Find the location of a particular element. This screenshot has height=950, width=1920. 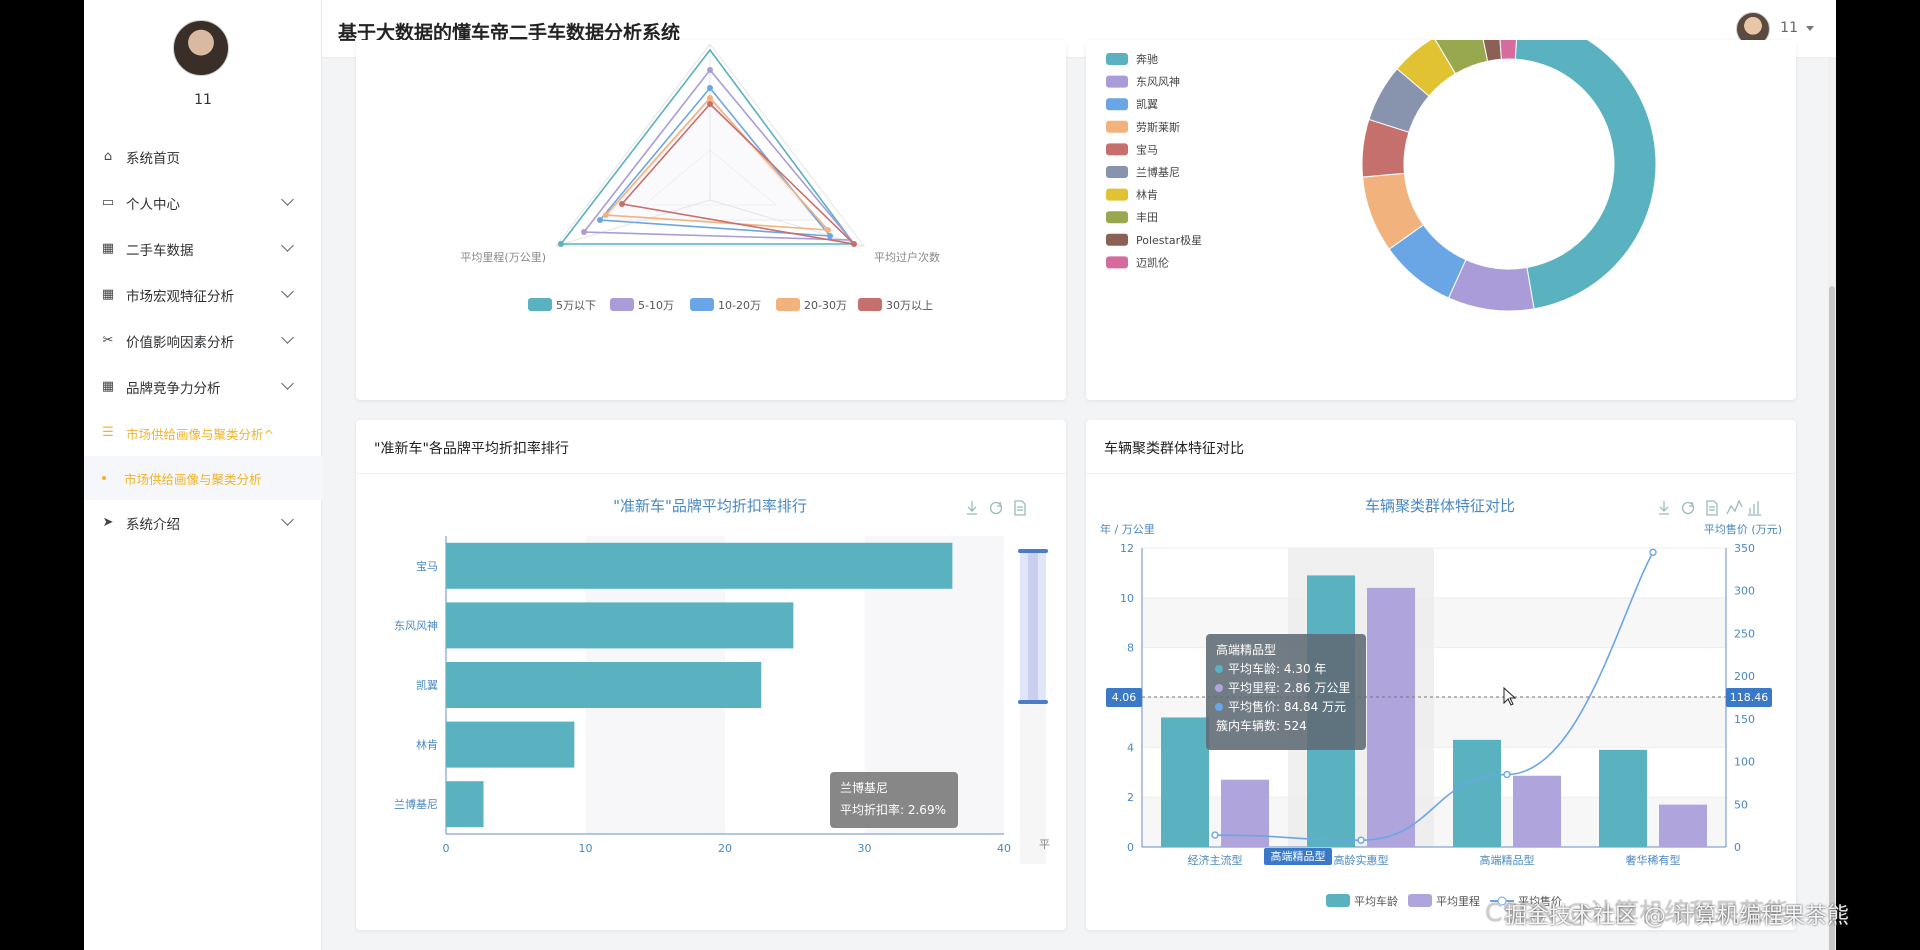

legend-item: 5万以下 is located at coordinates (576, 305).